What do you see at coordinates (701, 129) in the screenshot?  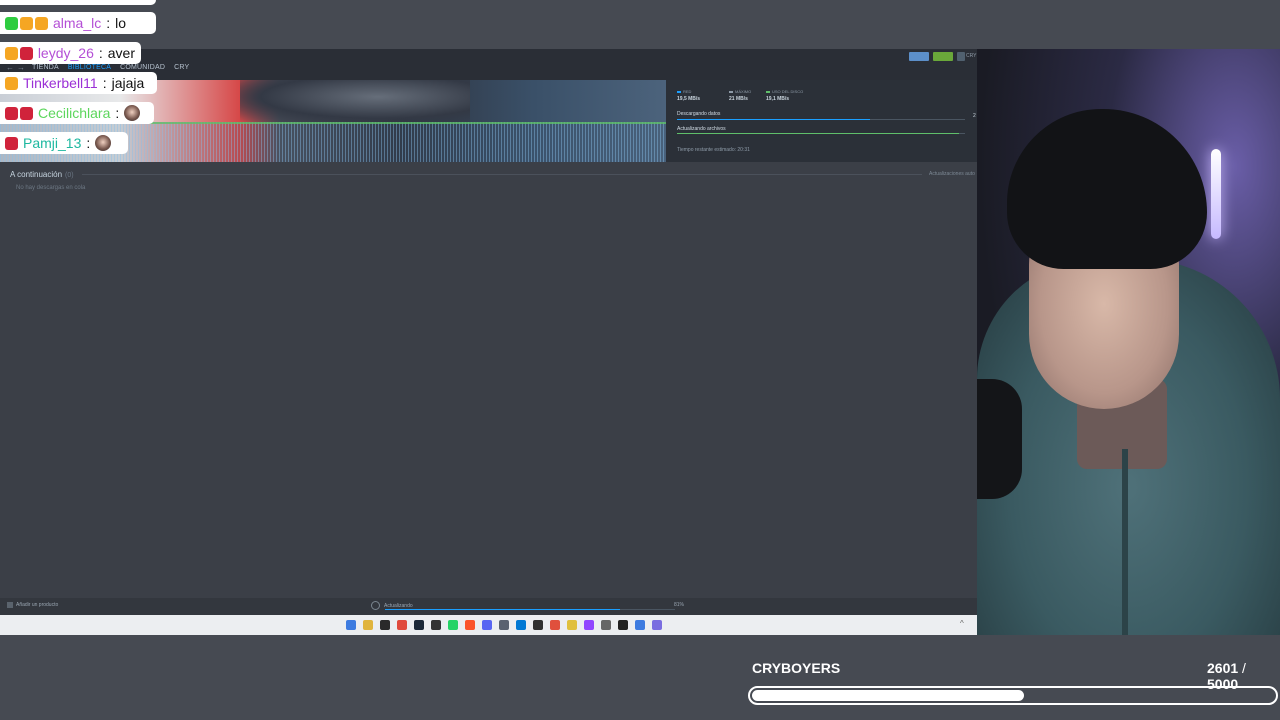 I see `updating-label: Actualizando archivos` at bounding box center [701, 129].